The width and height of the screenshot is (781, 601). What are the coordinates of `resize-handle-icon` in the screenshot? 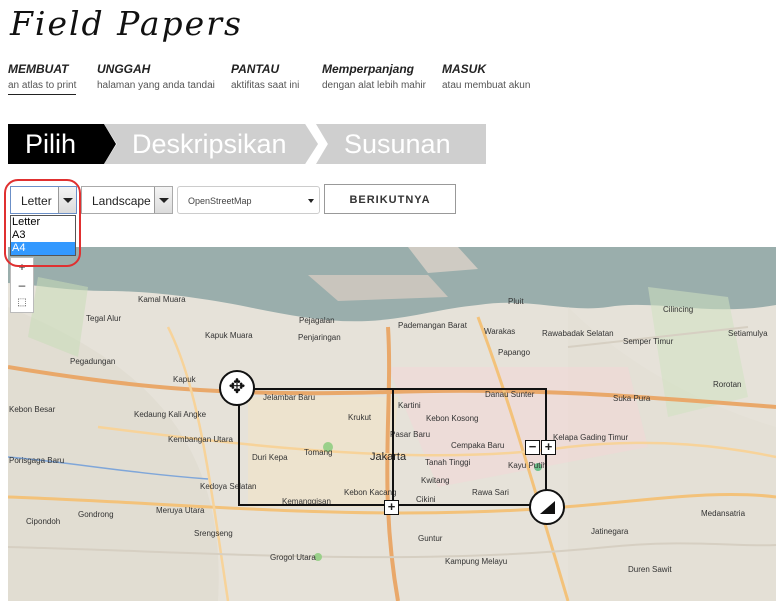 It's located at (547, 507).